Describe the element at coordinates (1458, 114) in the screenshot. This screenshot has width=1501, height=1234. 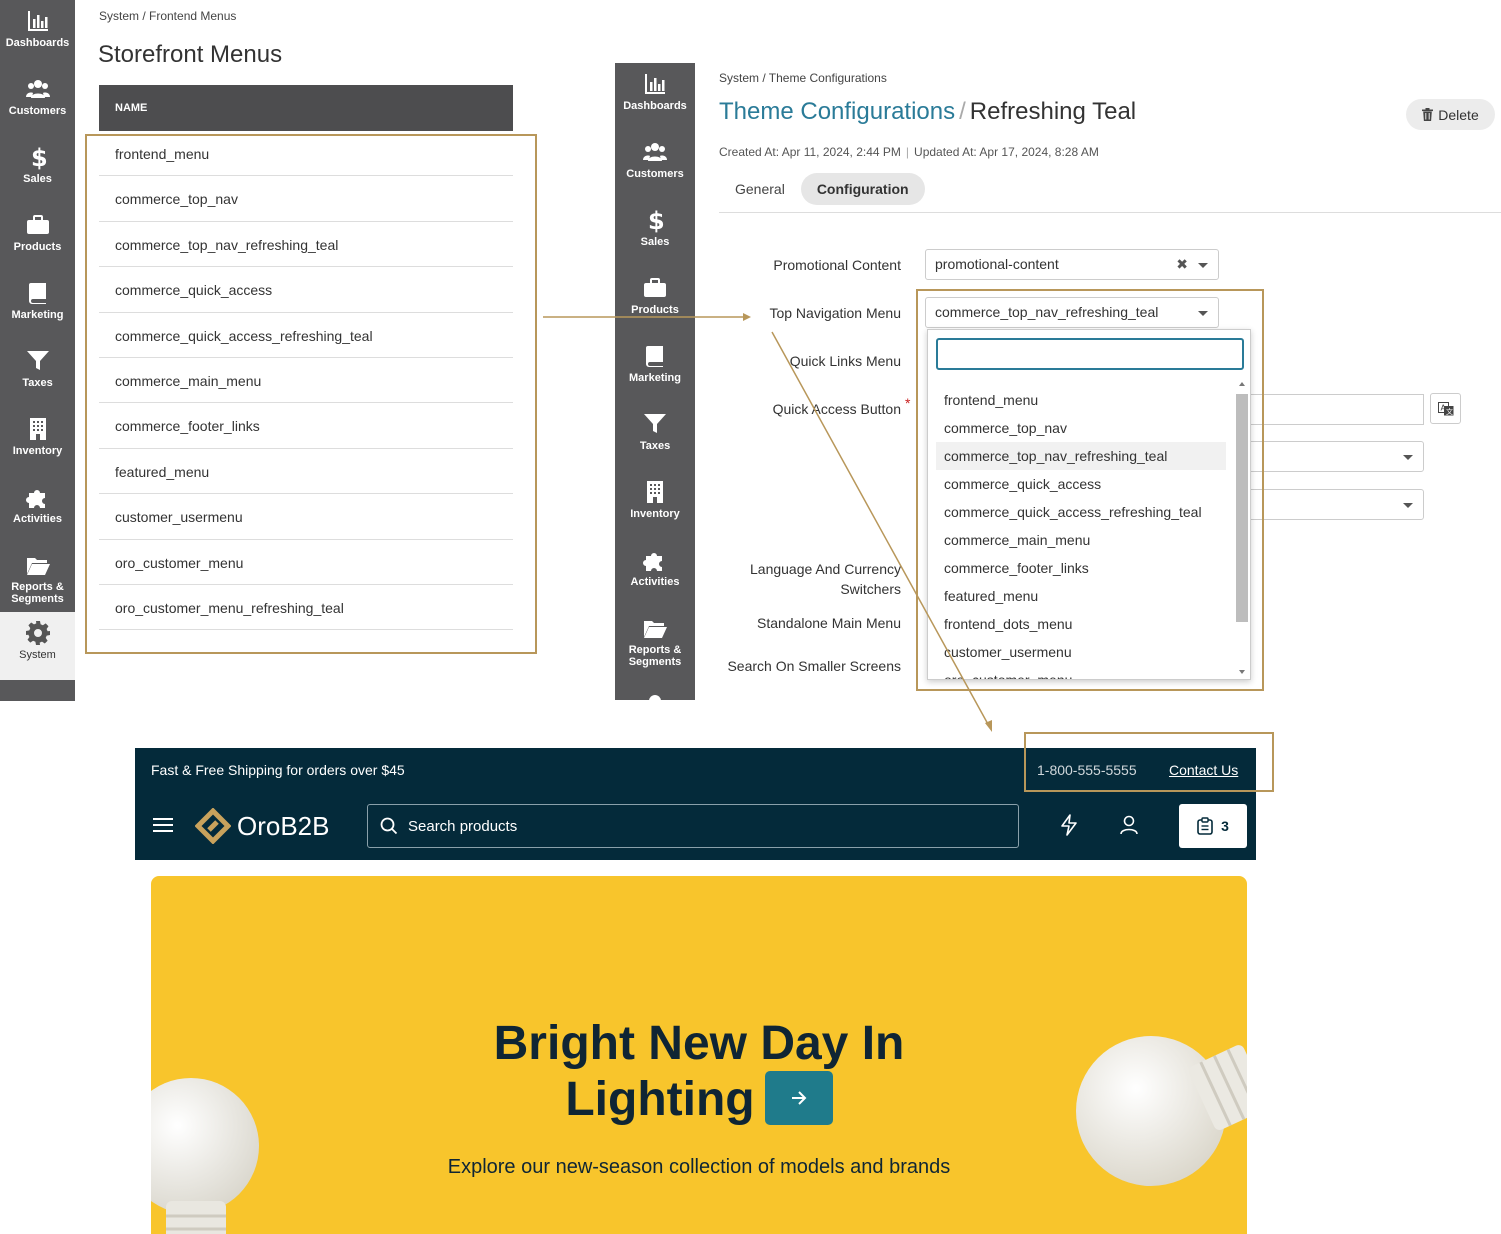
I see `delete-label: Delete` at that location.